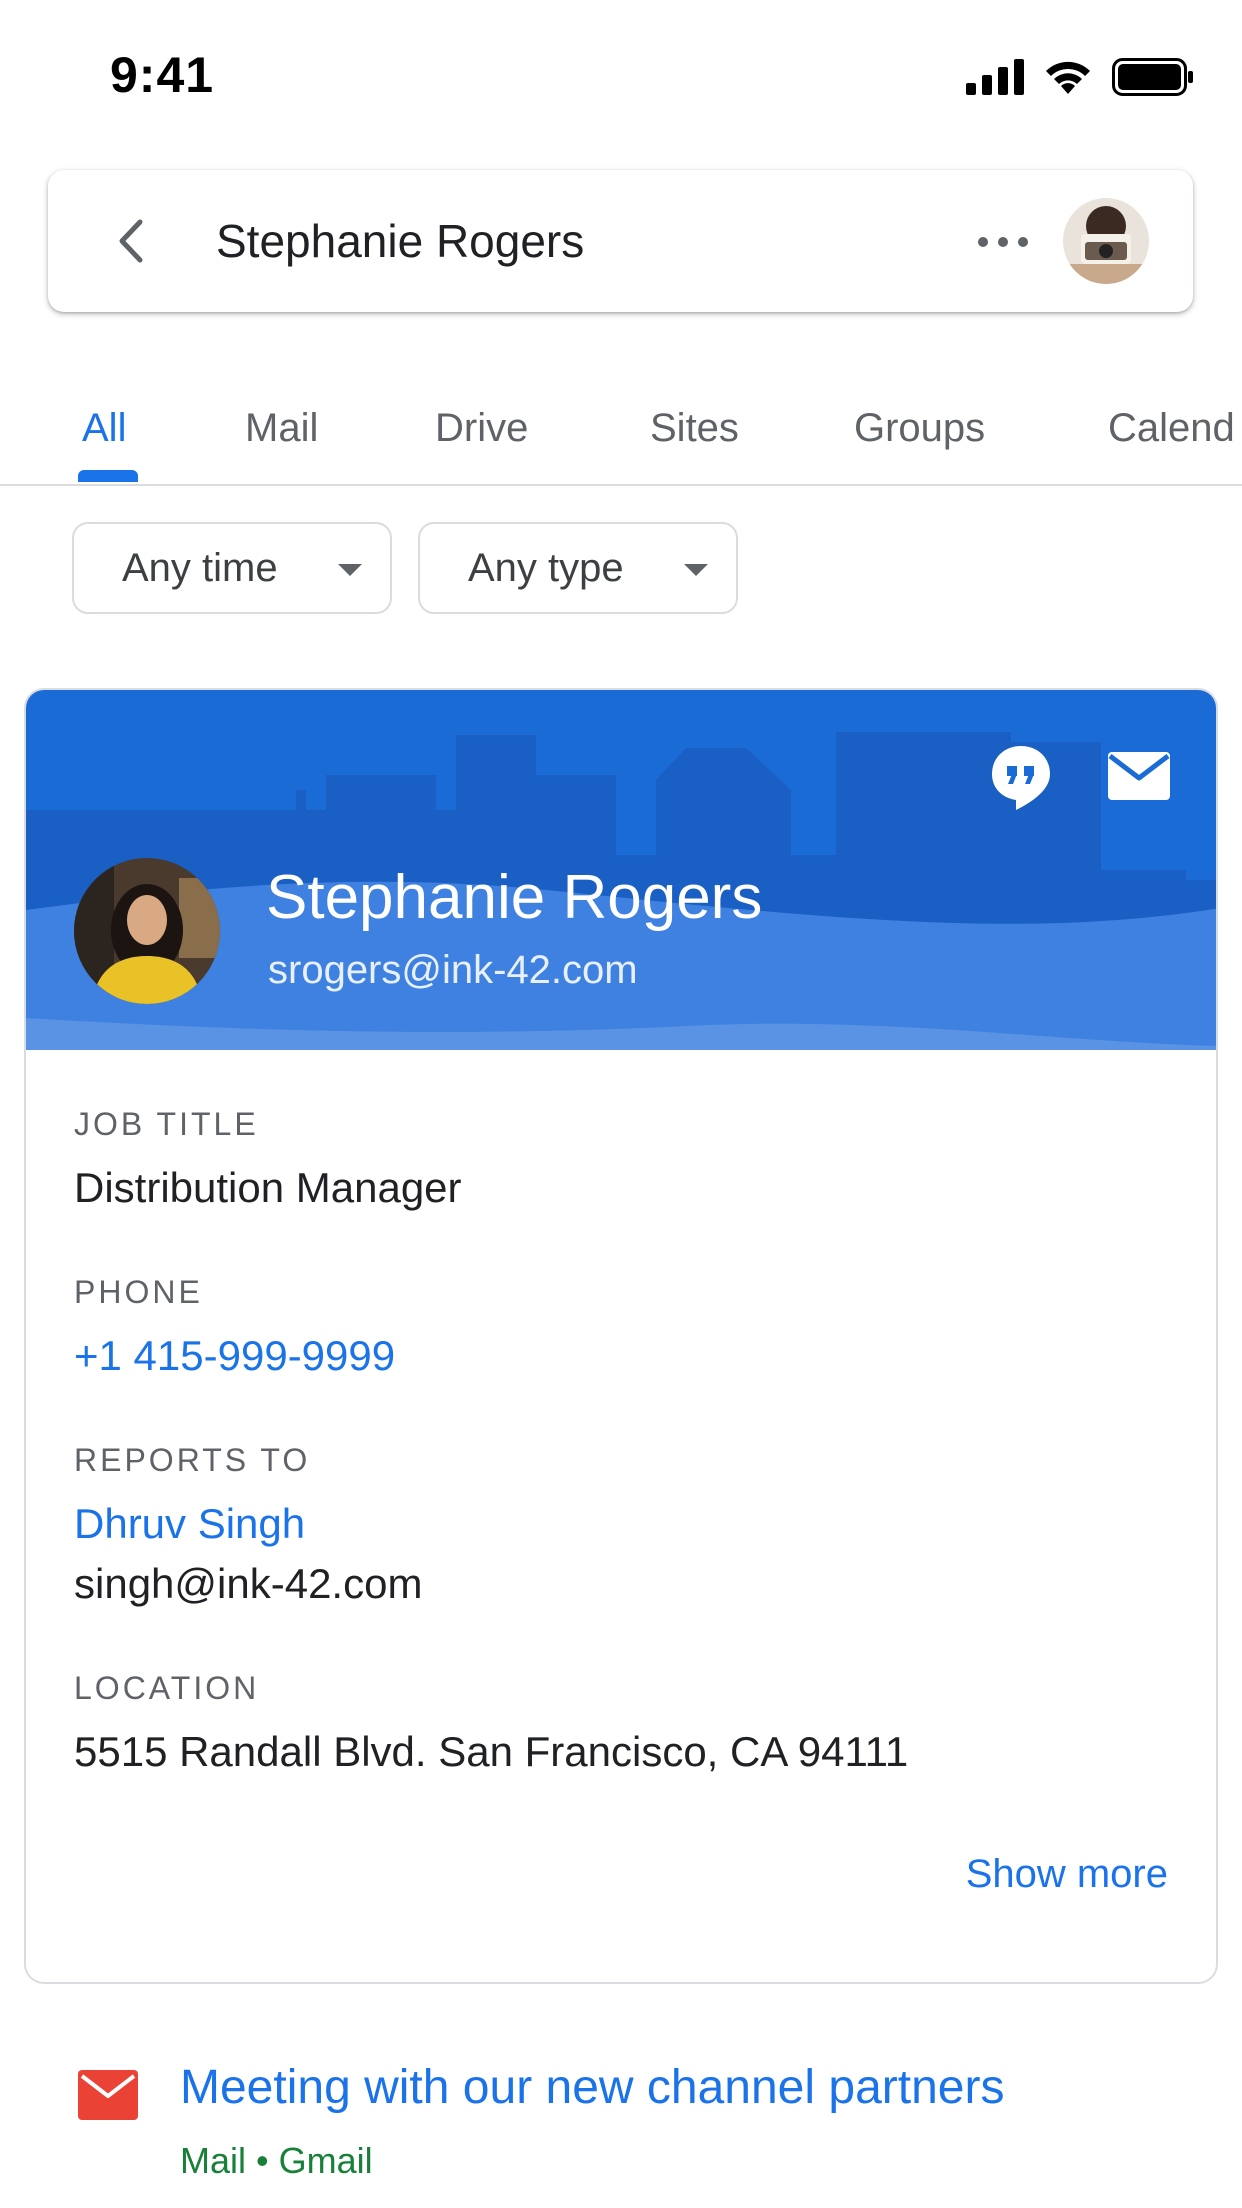 This screenshot has width=1242, height=2208. I want to click on tab-sites: Sites, so click(694, 428).